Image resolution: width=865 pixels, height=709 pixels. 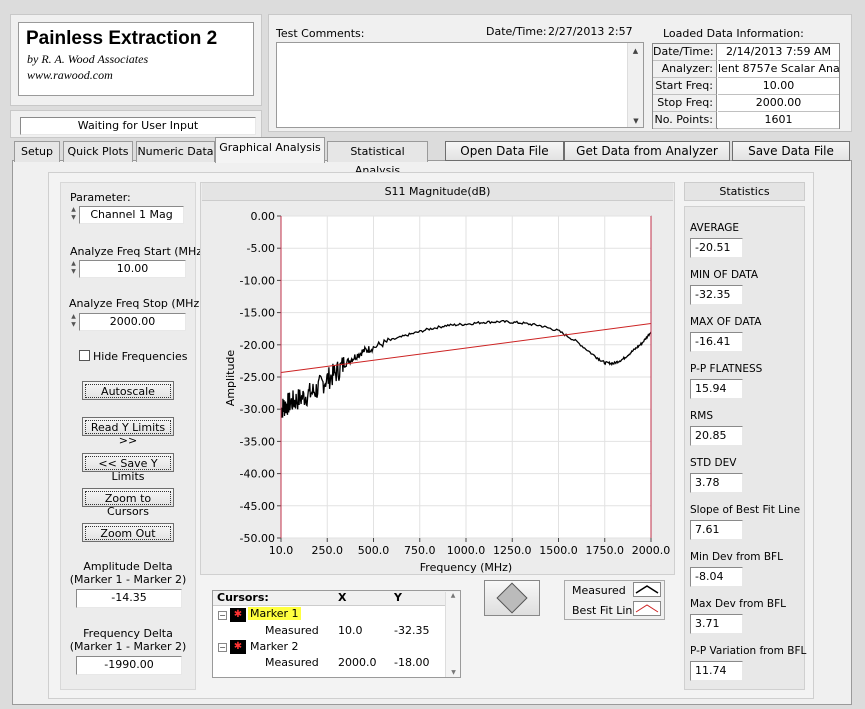 I want to click on tab-graphical-analysis: Graphical Analysis, so click(x=270, y=150).